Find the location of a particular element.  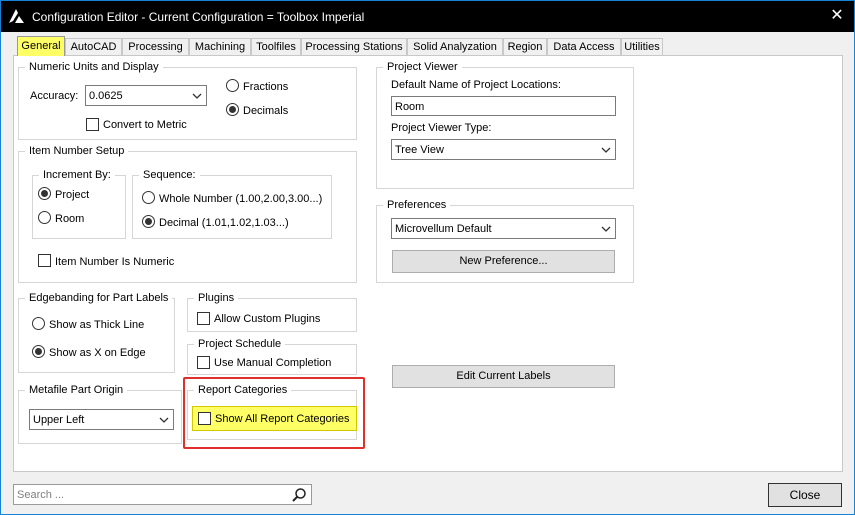

allow-plugins-label: Allow Custom Plugins is located at coordinates (267, 319).